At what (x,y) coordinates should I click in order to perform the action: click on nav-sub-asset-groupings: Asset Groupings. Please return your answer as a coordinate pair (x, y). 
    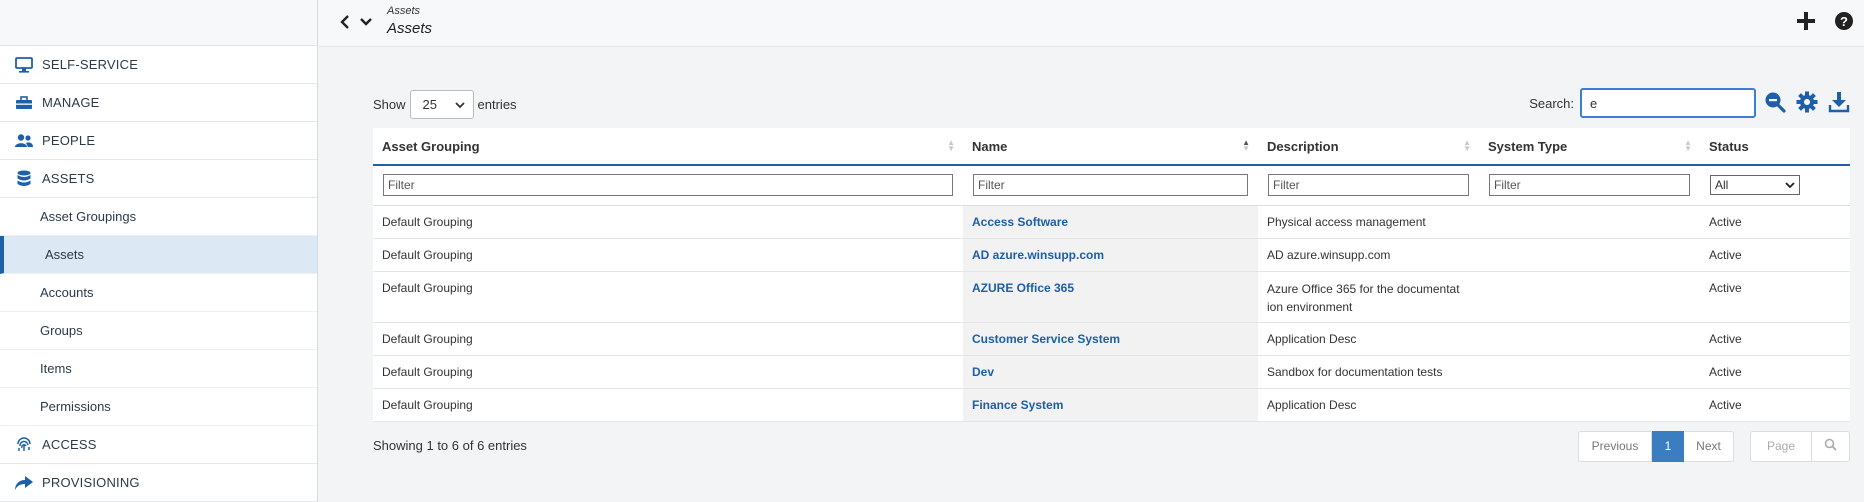
    Looking at the image, I should click on (158, 217).